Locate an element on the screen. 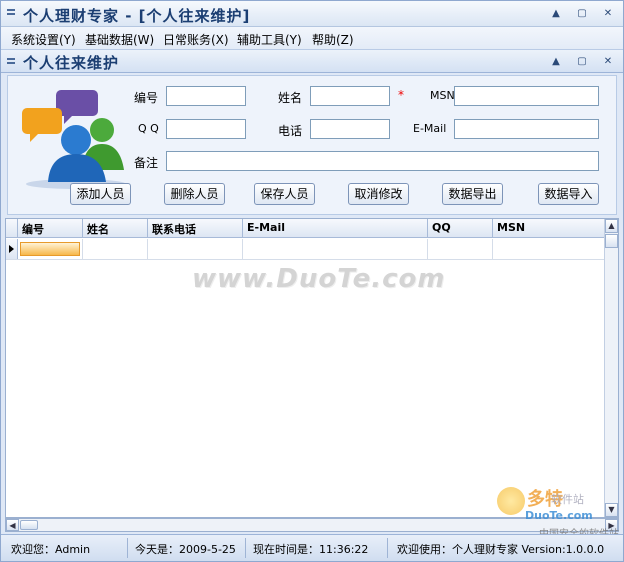 The height and width of the screenshot is (562, 624). msn-field is located at coordinates (526, 96).